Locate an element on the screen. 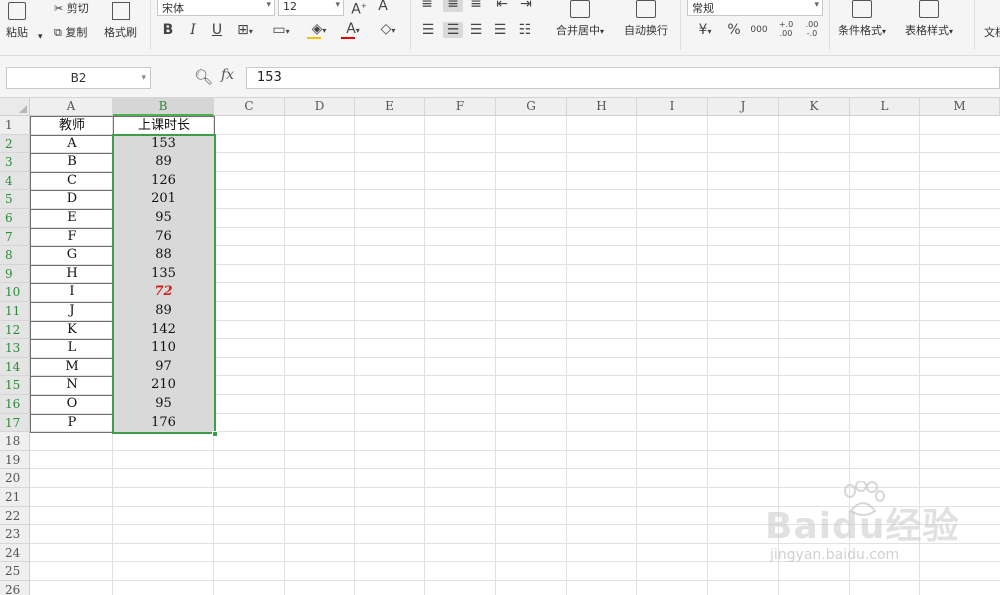 The width and height of the screenshot is (1000, 595). cell-teacher: H is located at coordinates (72, 274).